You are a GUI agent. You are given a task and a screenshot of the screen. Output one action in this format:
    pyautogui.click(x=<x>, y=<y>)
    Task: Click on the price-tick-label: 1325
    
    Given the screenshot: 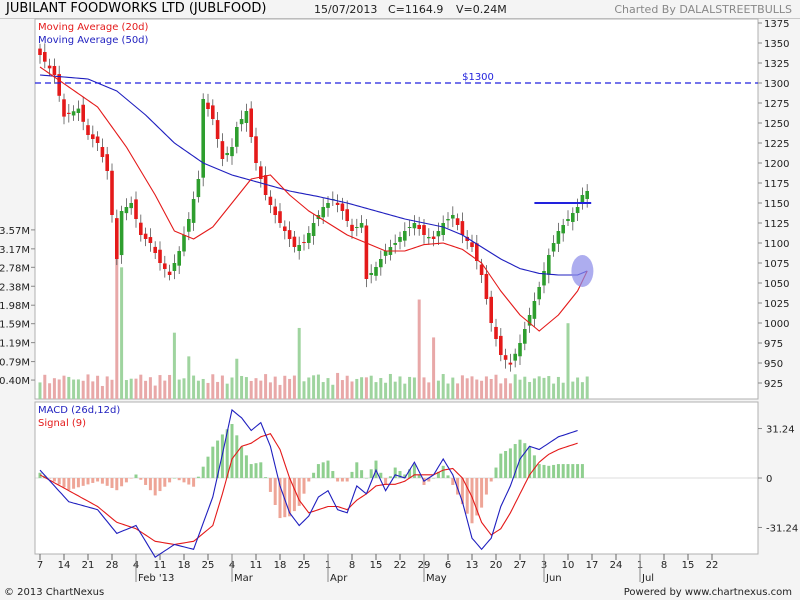 What is the action you would take?
    pyautogui.click(x=776, y=64)
    